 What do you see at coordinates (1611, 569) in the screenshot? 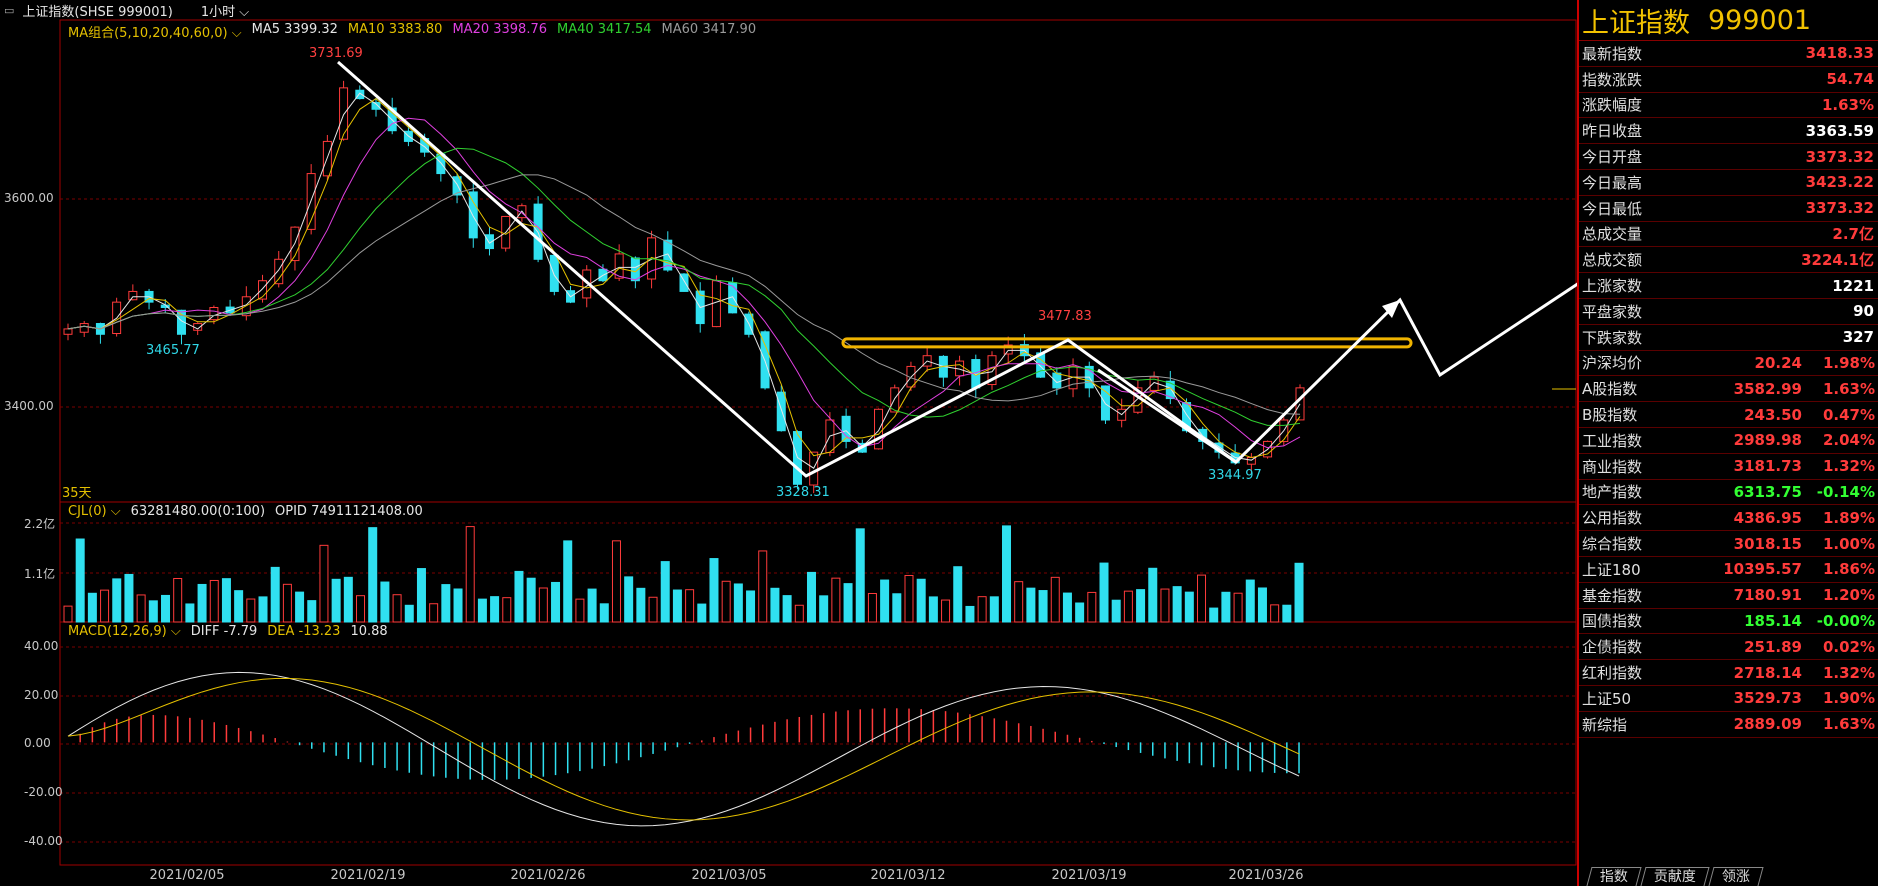
I see `index-row-label: 上证180` at bounding box center [1611, 569].